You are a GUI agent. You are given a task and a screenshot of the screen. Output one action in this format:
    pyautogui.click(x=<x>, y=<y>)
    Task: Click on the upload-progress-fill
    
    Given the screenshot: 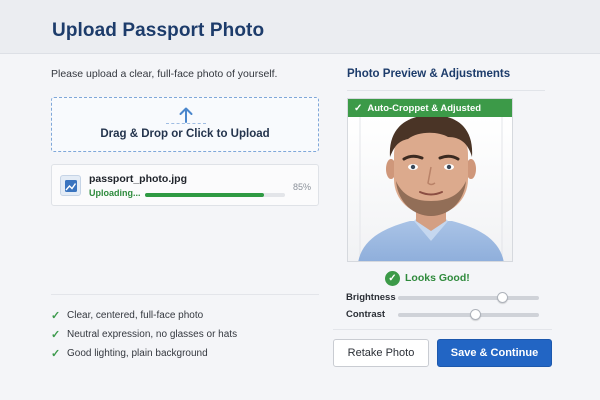 What is the action you would take?
    pyautogui.click(x=204, y=195)
    